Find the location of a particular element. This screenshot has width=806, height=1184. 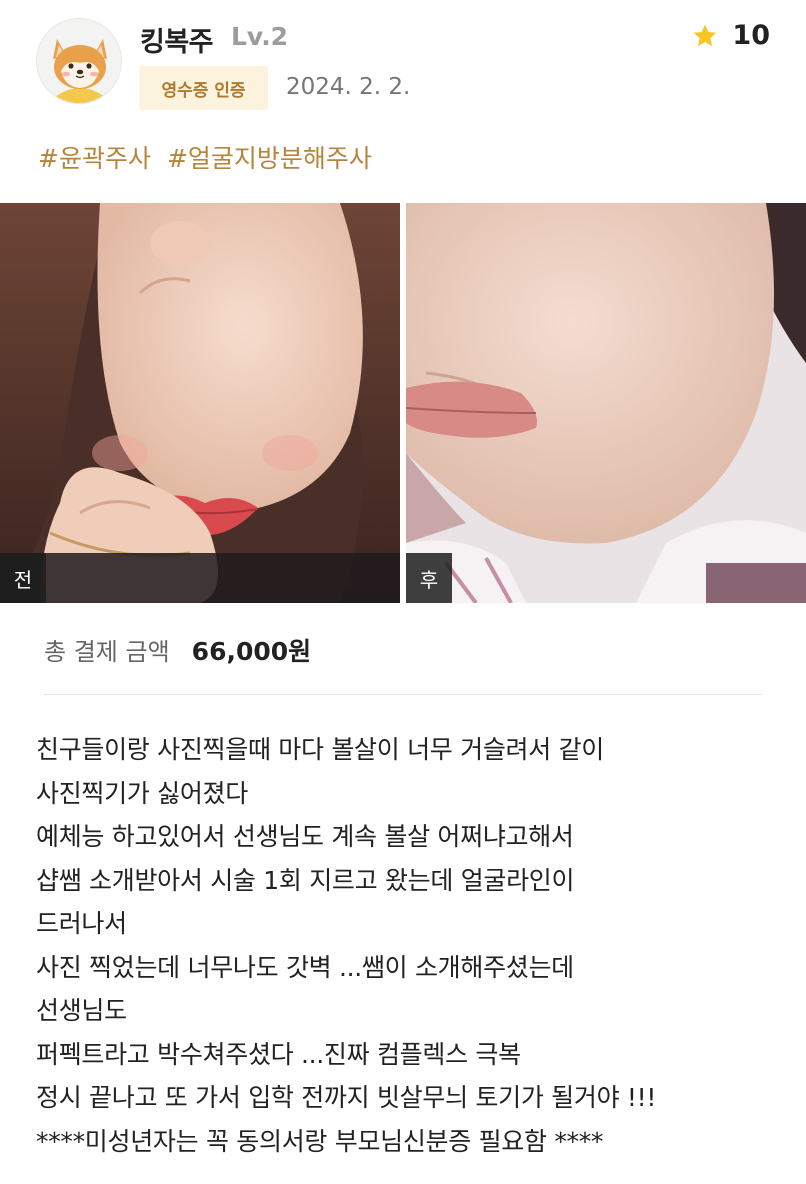

hashtag: #윤곽주사 is located at coordinates (94, 157).